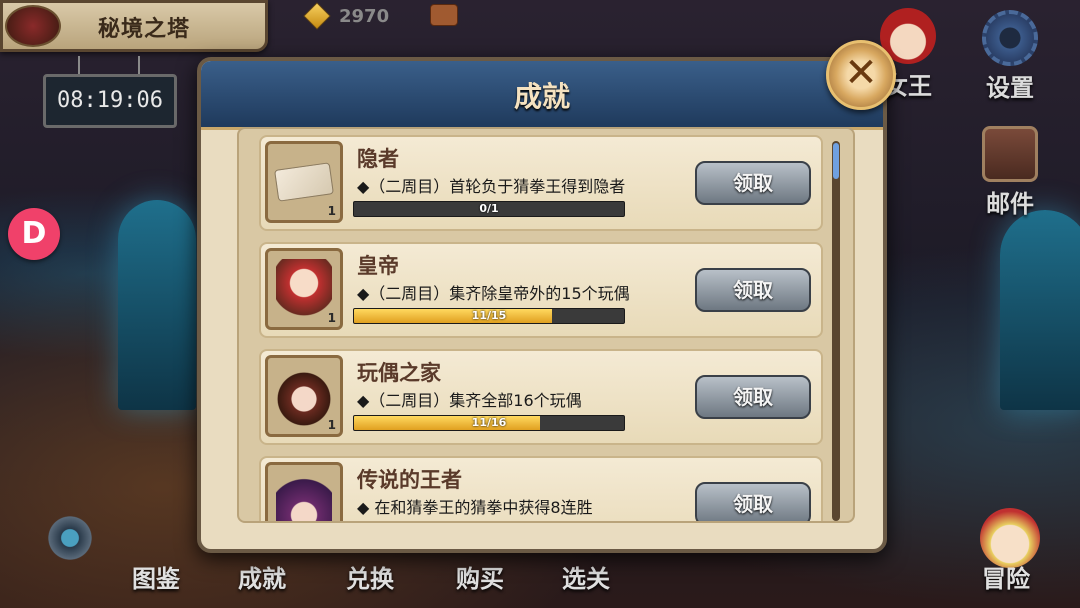  What do you see at coordinates (317, 16) in the screenshot?
I see `gem-icon` at bounding box center [317, 16].